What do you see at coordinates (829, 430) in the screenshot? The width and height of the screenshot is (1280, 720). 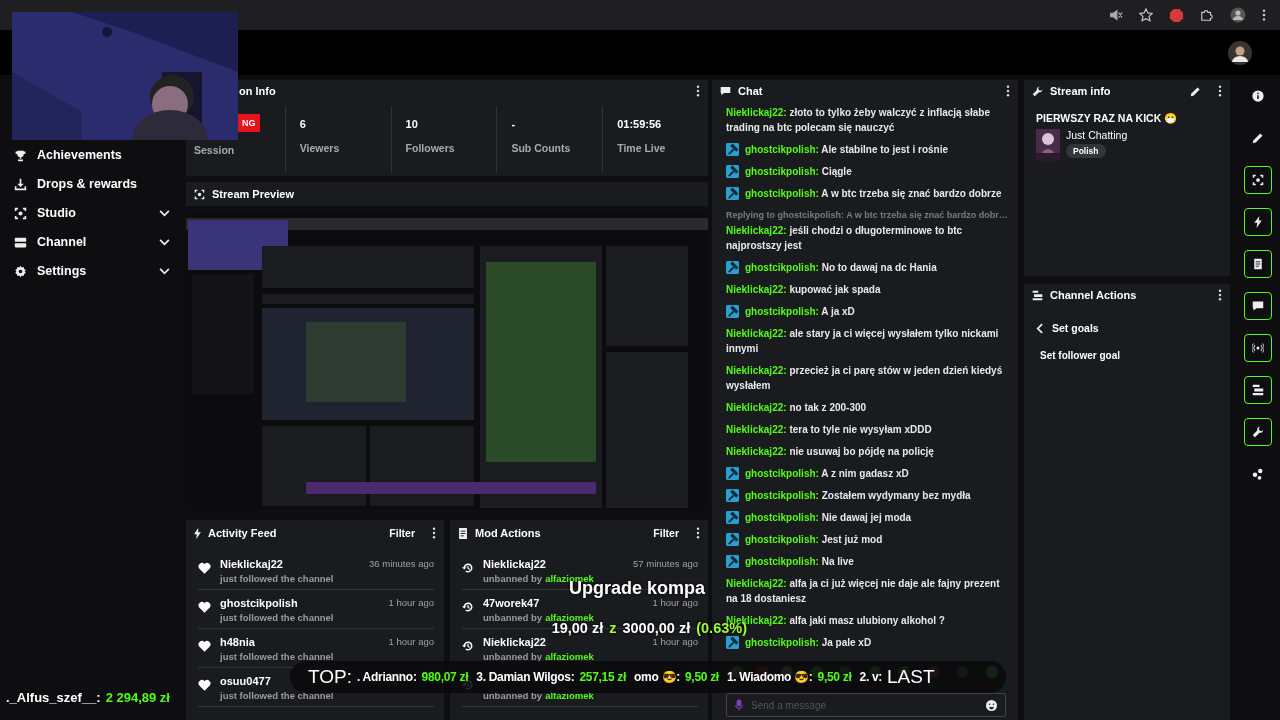 I see `chat-message: Nieklickaj22: tera to tyle nie wysyłam xDDD` at bounding box center [829, 430].